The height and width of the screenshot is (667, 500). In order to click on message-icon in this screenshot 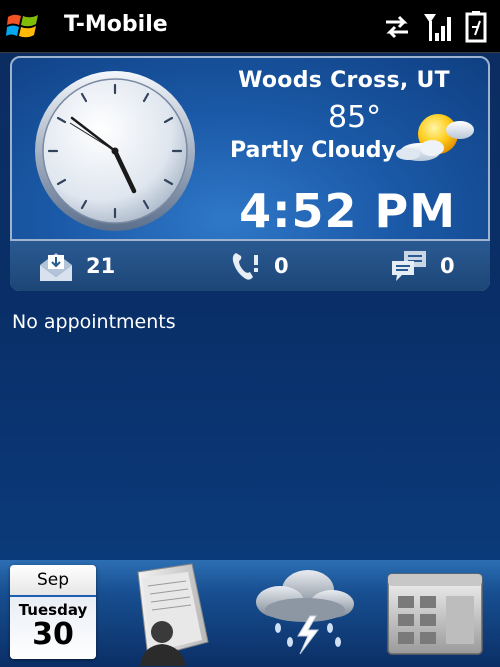, I will do `click(409, 266)`.